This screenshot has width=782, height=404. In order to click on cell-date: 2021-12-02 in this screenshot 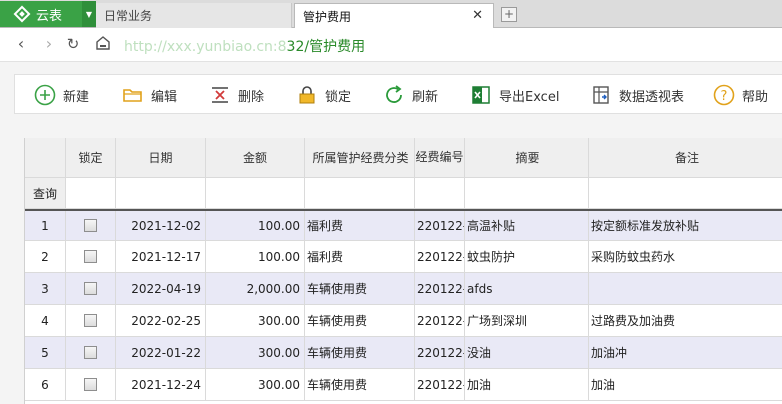, I will do `click(161, 225)`.